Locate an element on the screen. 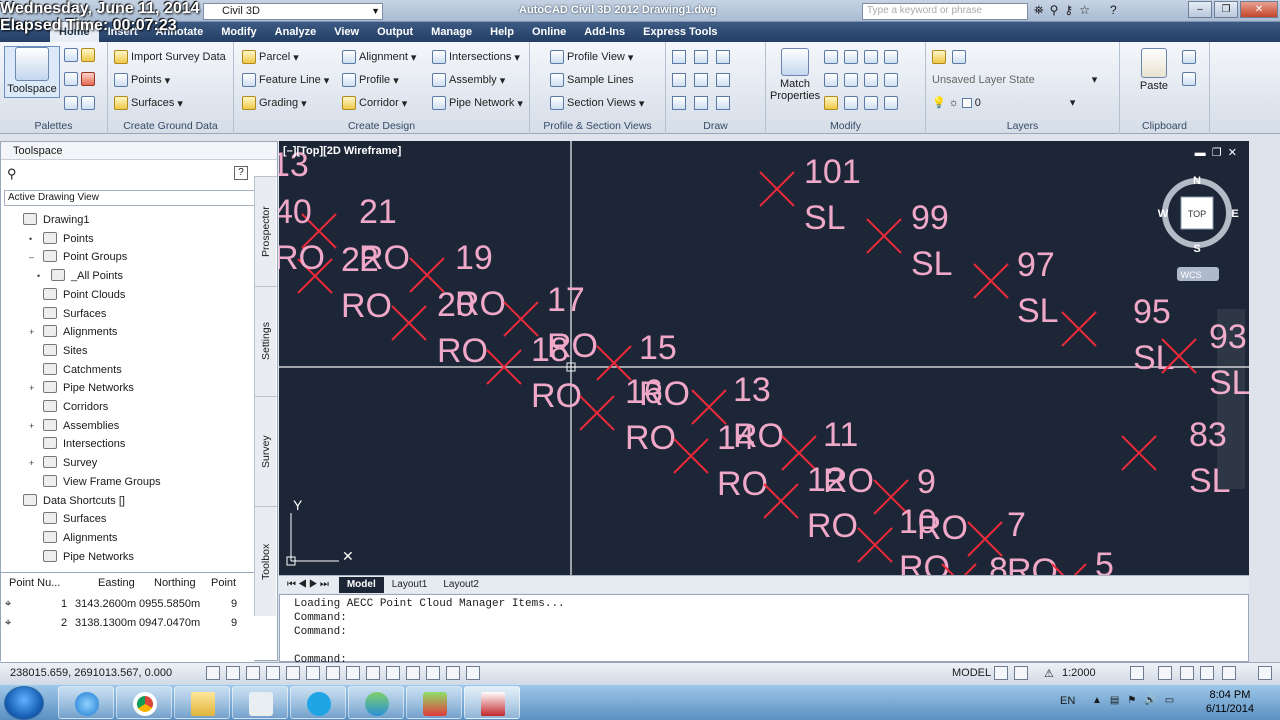 Image resolution: width=1280 pixels, height=720 pixels. point-number-label: 14 is located at coordinates (736, 438).